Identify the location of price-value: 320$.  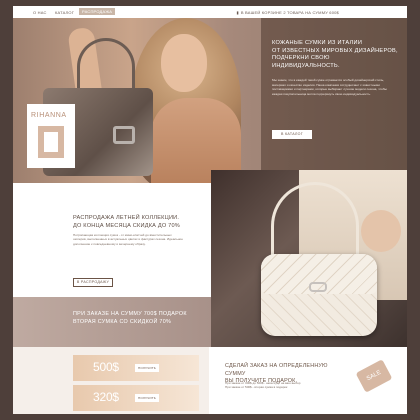
(106, 397).